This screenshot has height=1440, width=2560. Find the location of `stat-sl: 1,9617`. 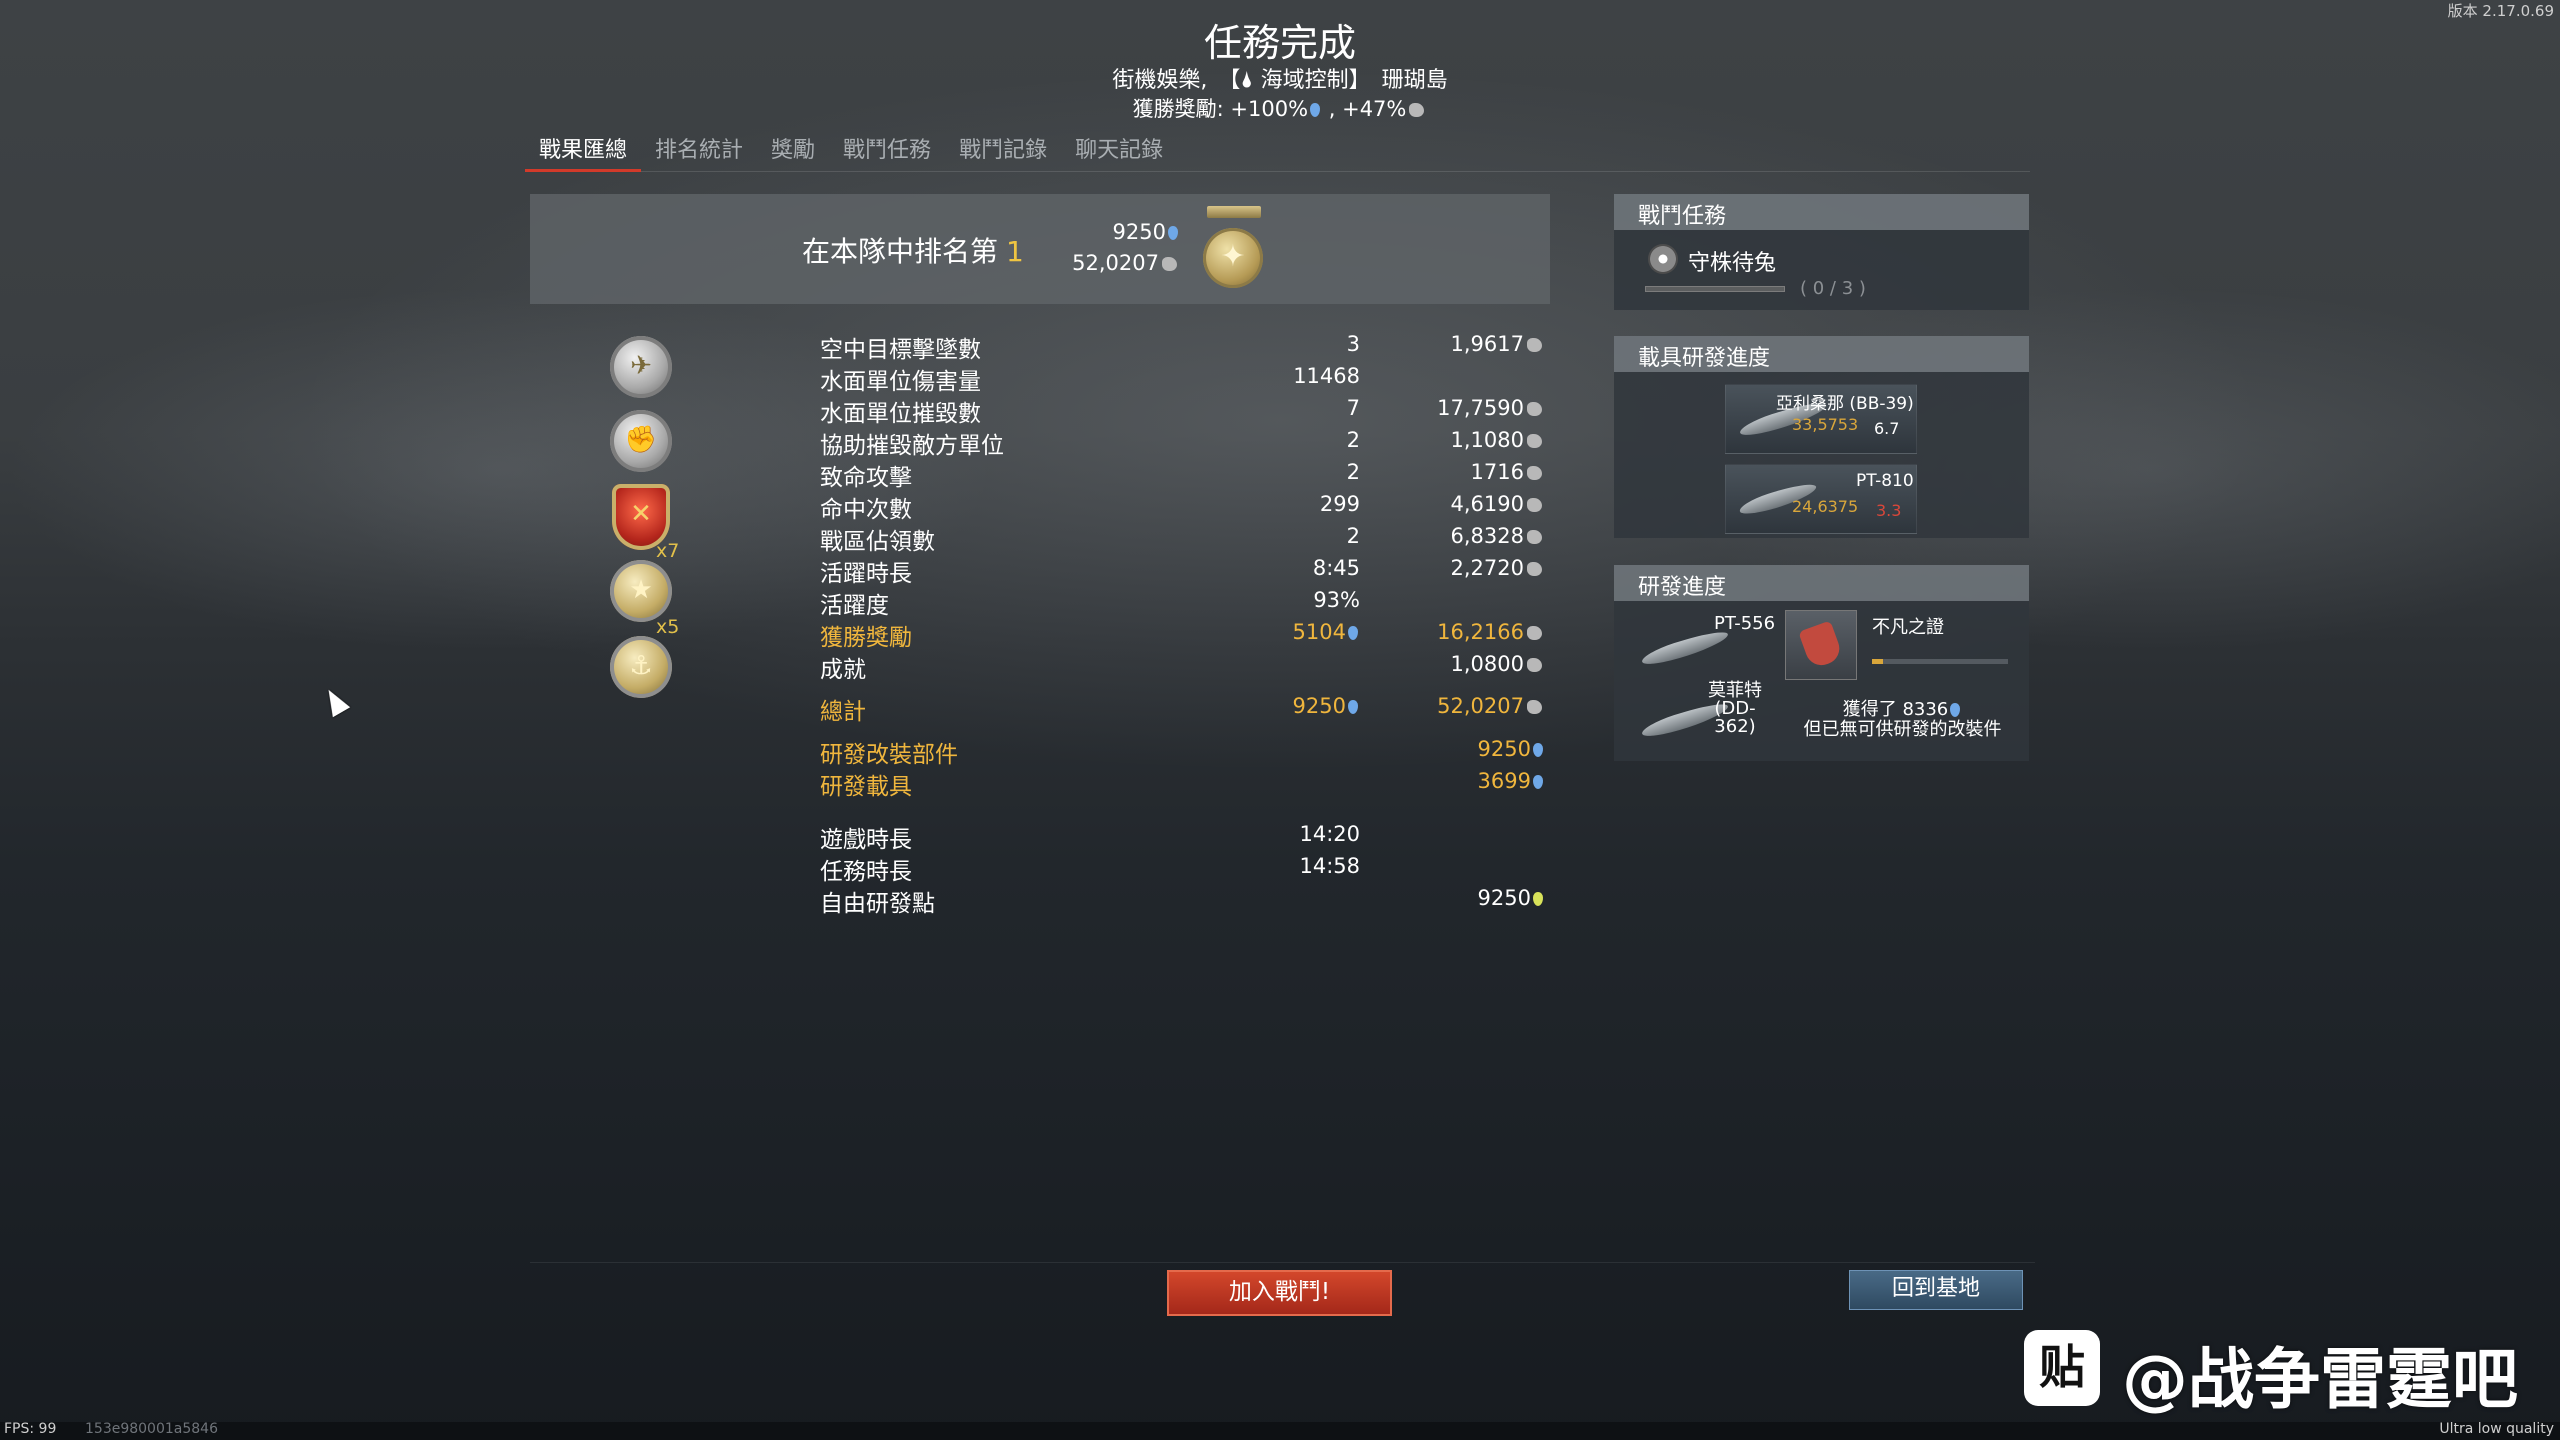

stat-sl: 1,9617 is located at coordinates (1452, 344).